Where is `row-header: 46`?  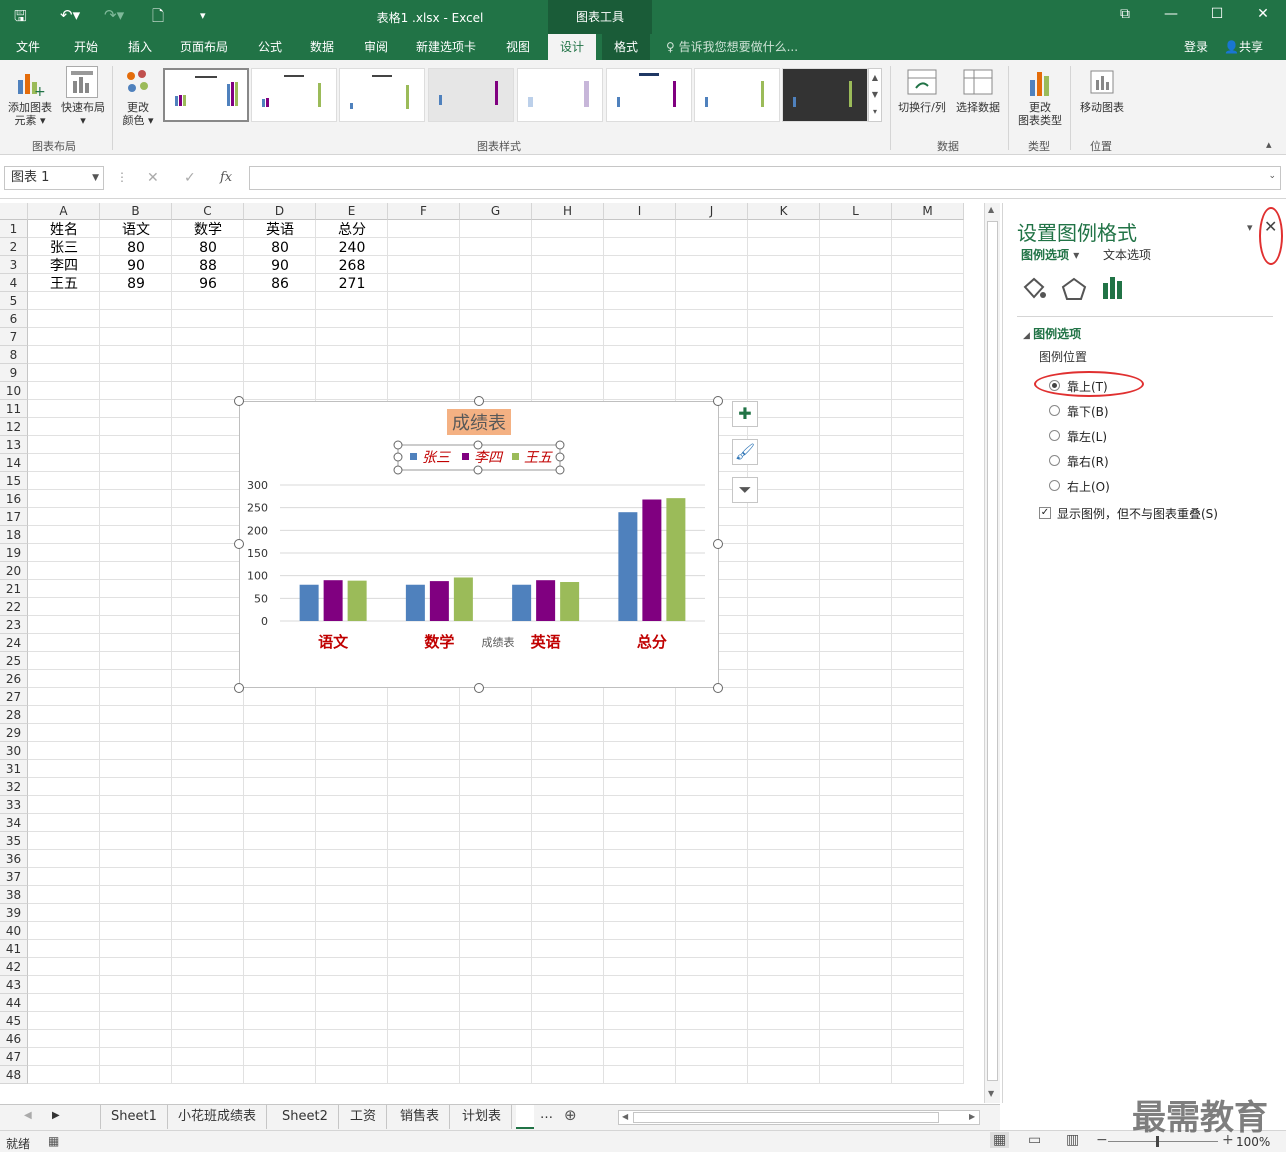
row-header: 46 is located at coordinates (14, 1039).